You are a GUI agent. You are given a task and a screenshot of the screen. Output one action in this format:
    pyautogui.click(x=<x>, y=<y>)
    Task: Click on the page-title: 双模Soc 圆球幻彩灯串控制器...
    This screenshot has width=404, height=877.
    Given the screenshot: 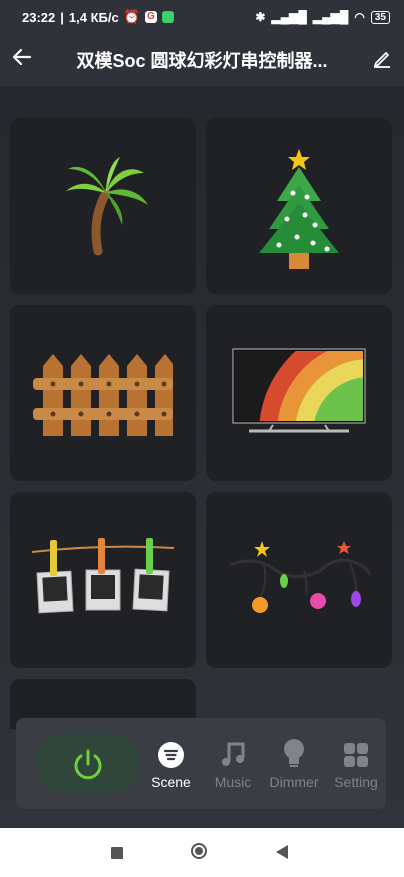 What is the action you would take?
    pyautogui.click(x=202, y=61)
    